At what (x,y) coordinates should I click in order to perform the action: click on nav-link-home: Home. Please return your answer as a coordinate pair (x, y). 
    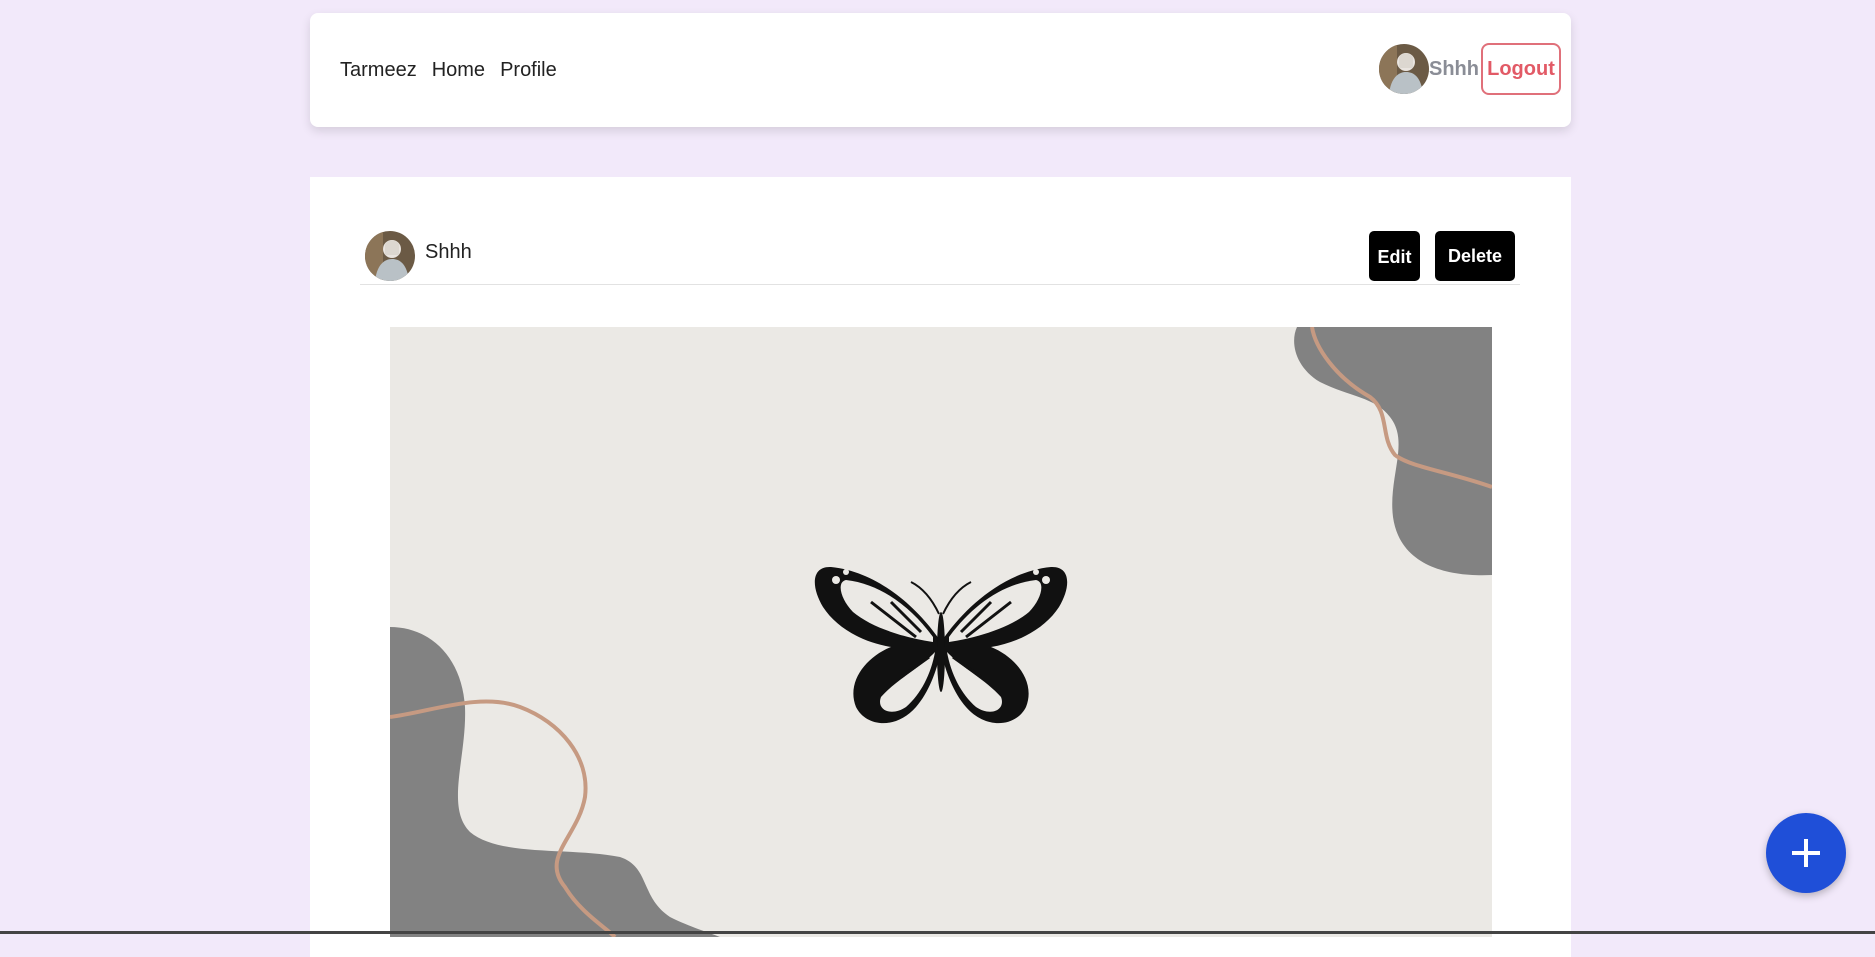
    Looking at the image, I should click on (458, 70).